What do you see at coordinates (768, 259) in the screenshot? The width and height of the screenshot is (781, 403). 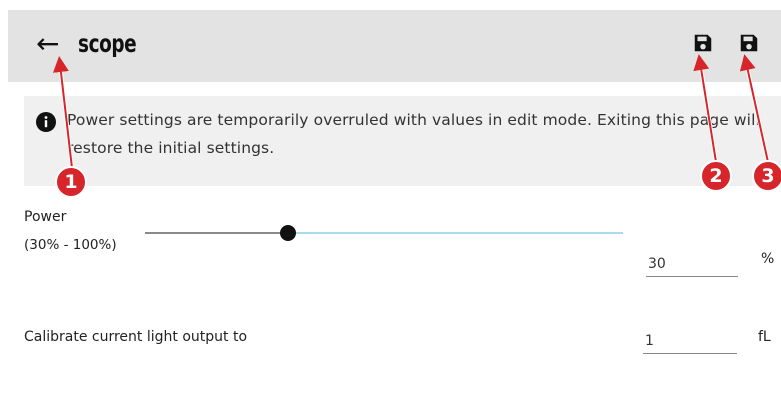 I see `power-unit: %` at bounding box center [768, 259].